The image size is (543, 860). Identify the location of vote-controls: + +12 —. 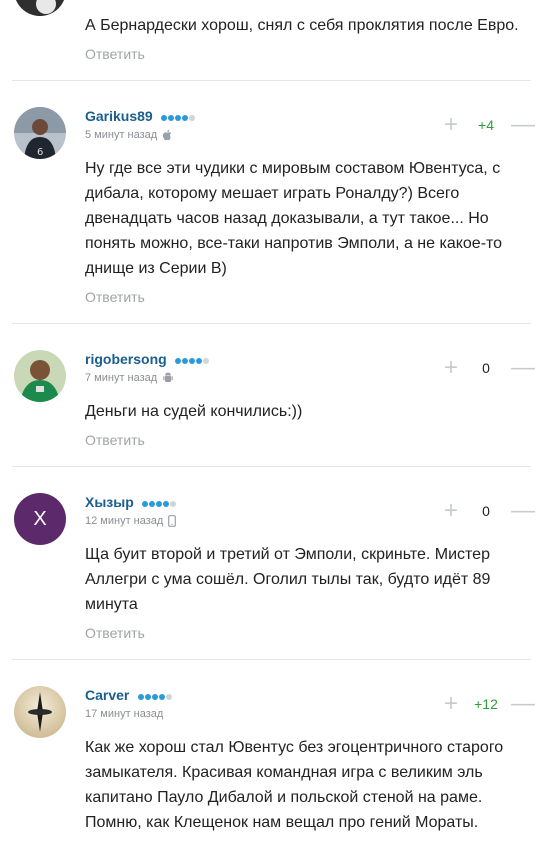
(488, 704).